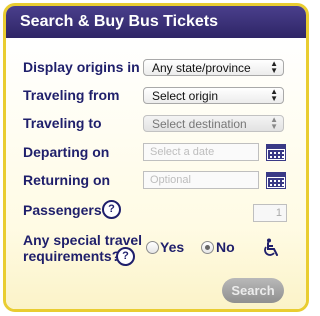 The width and height of the screenshot is (320, 316). I want to click on departing-date-placeholder: Select a date, so click(182, 152).